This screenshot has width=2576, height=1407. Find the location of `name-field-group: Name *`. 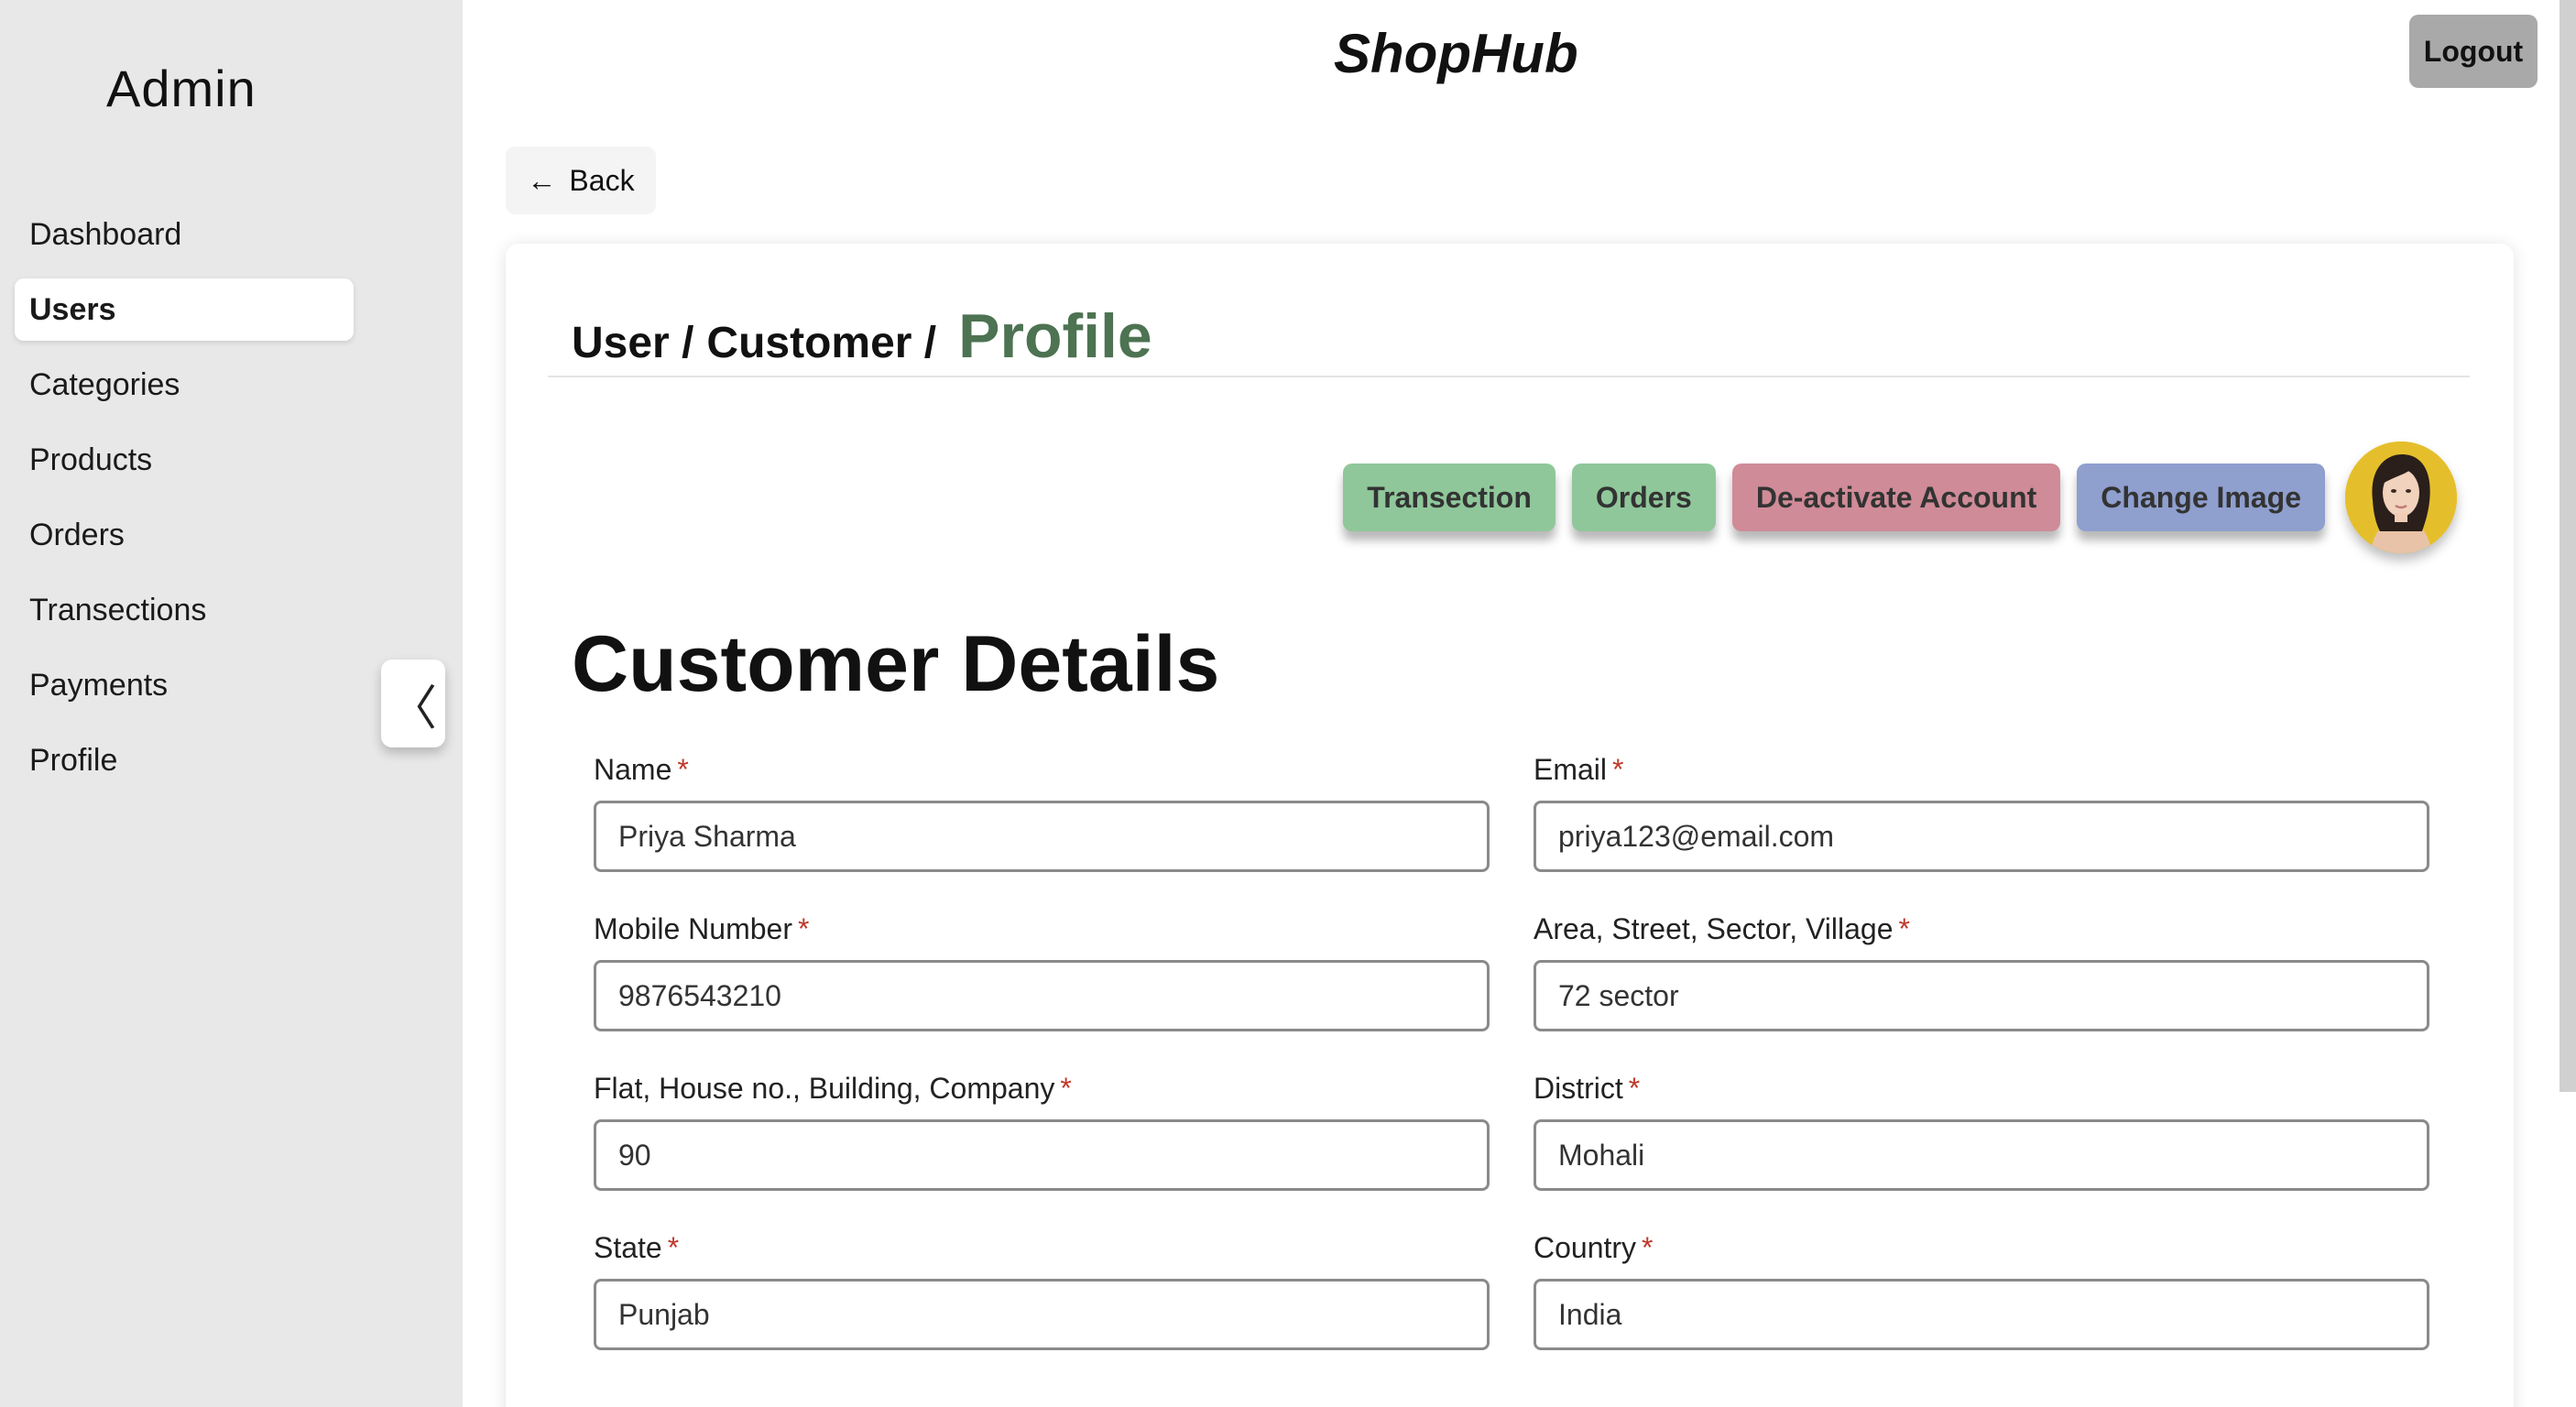

name-field-group: Name * is located at coordinates (1042, 816).